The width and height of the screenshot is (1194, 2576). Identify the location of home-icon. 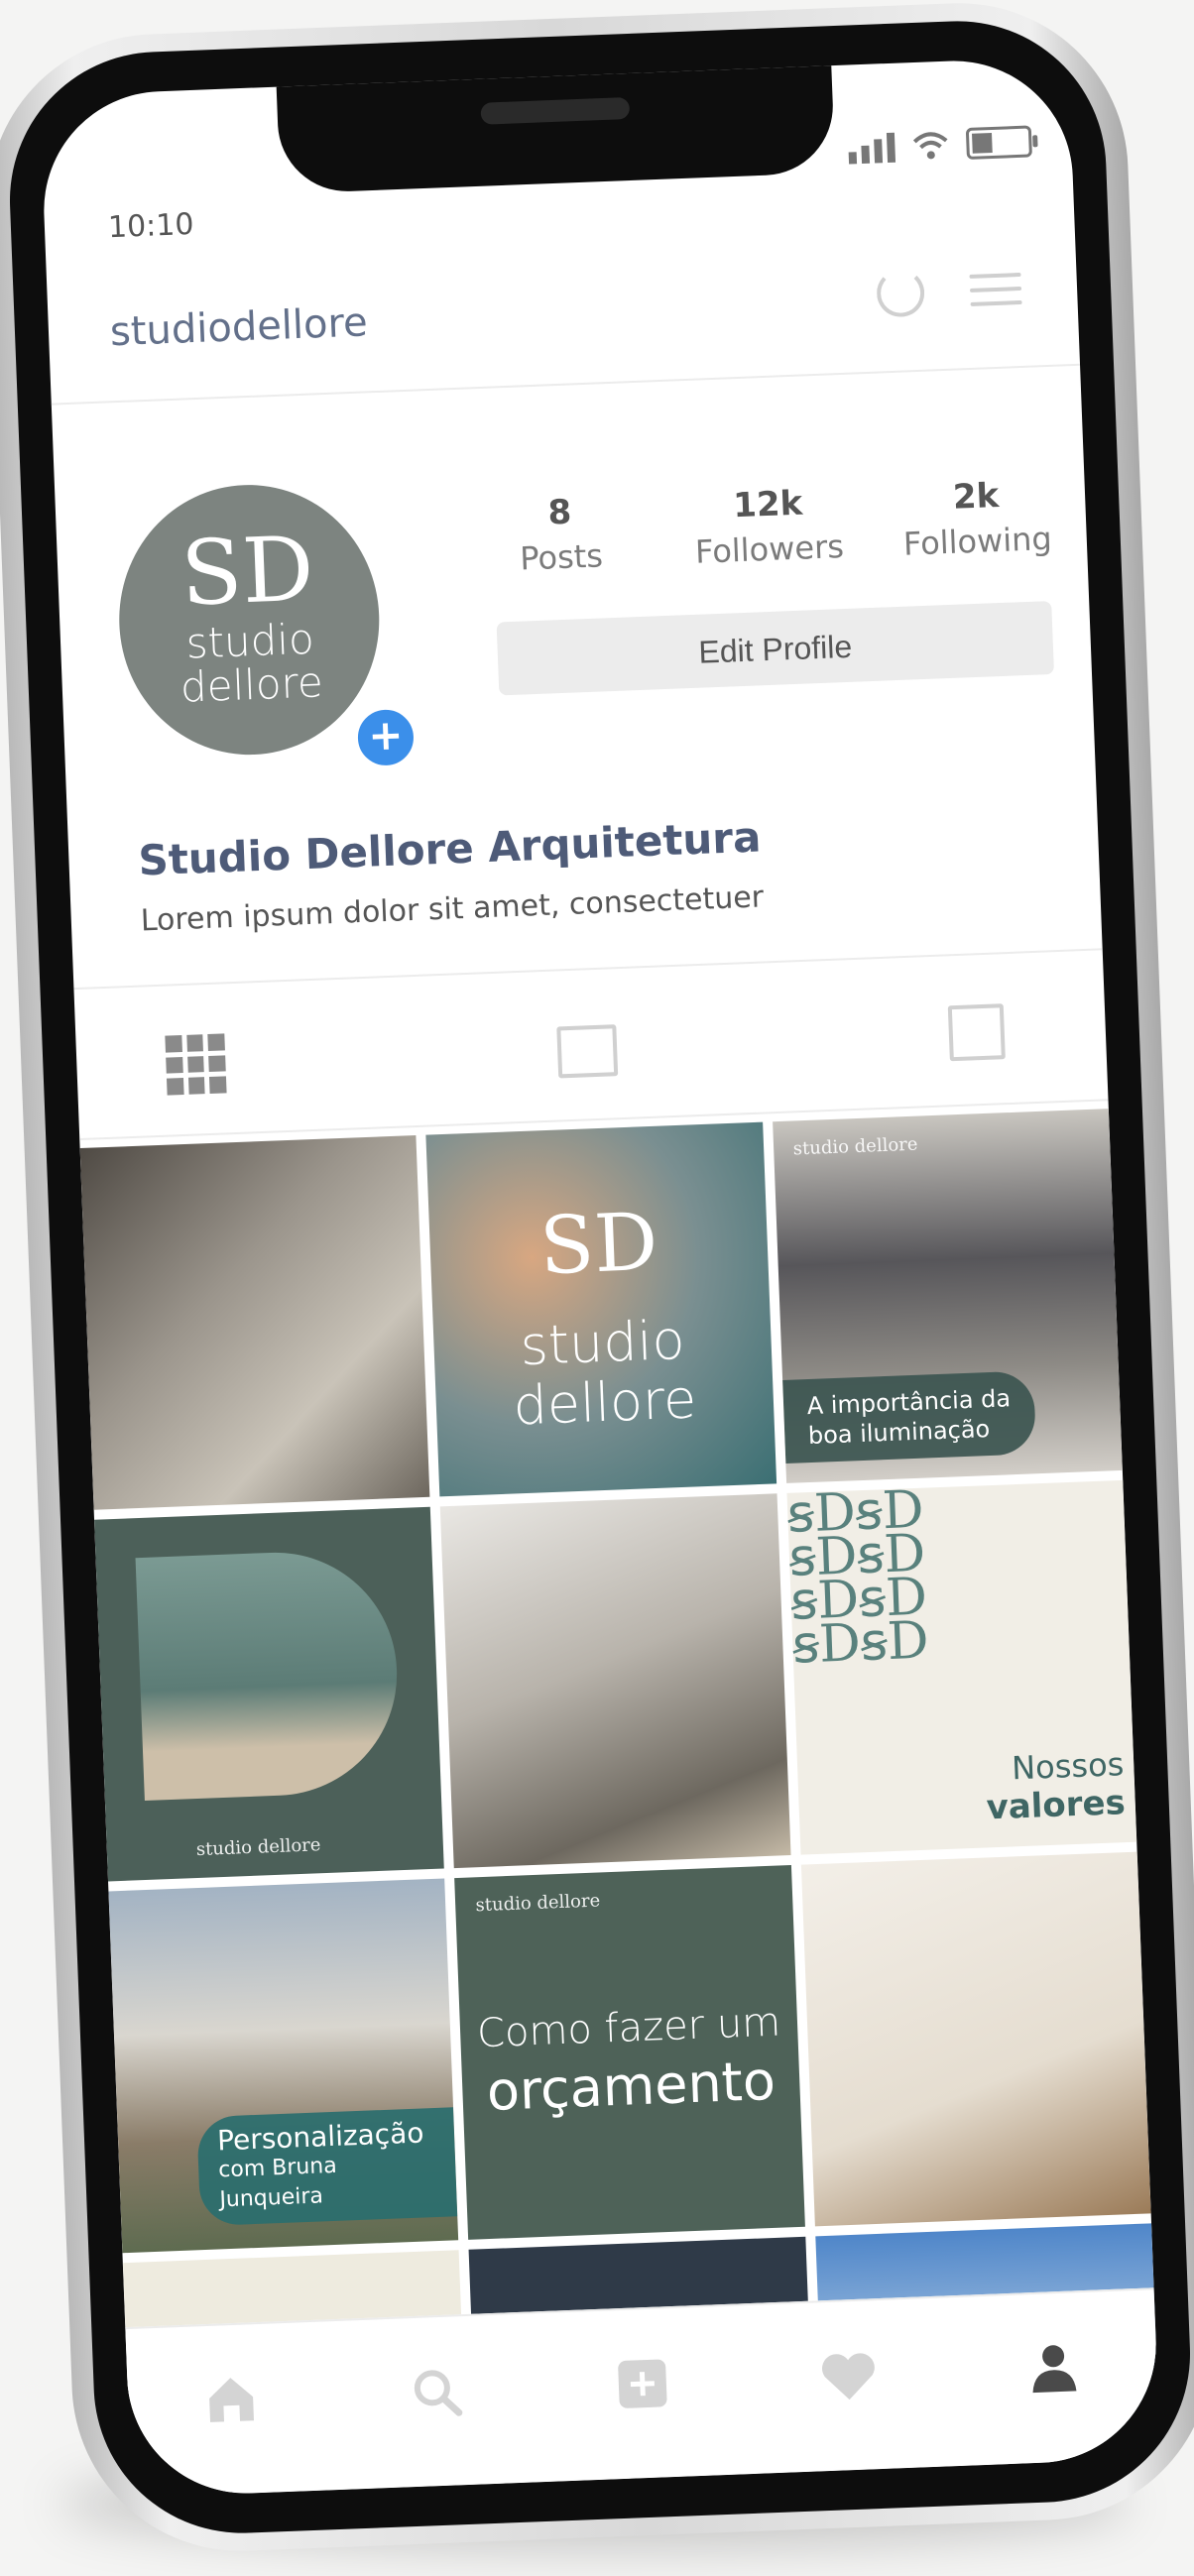
(231, 2400).